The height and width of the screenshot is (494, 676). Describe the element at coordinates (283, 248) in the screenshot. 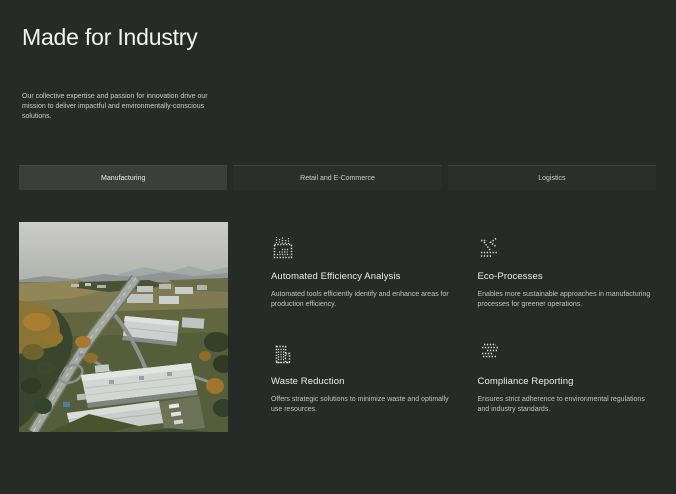

I see `bar-chart-dotted-icon` at that location.